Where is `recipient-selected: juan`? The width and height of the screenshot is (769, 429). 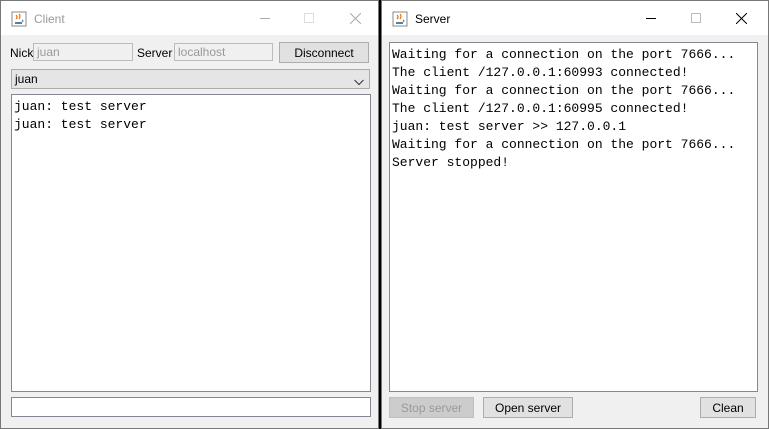 recipient-selected: juan is located at coordinates (26, 79).